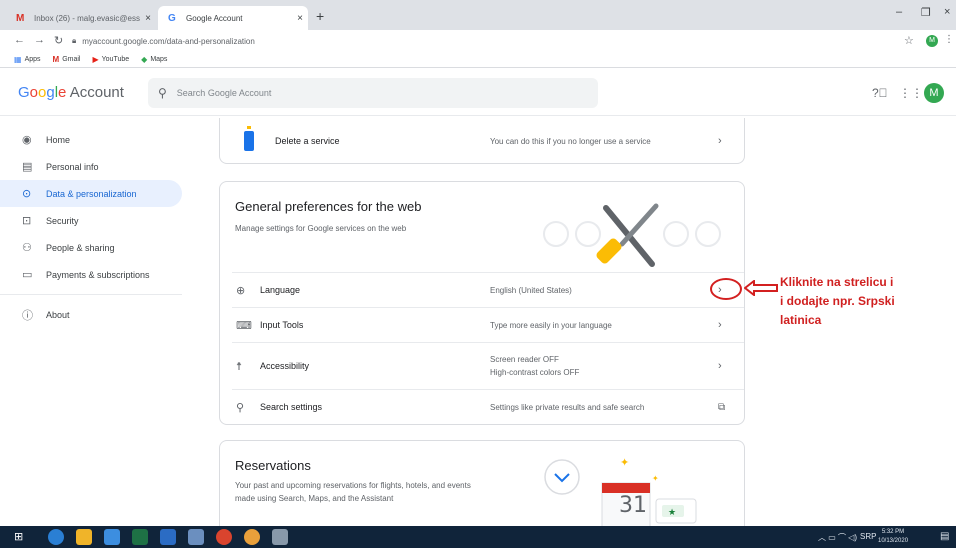 The image size is (956, 548). Describe the element at coordinates (27, 315) in the screenshot. I see `info-icon: ⓘ` at that location.